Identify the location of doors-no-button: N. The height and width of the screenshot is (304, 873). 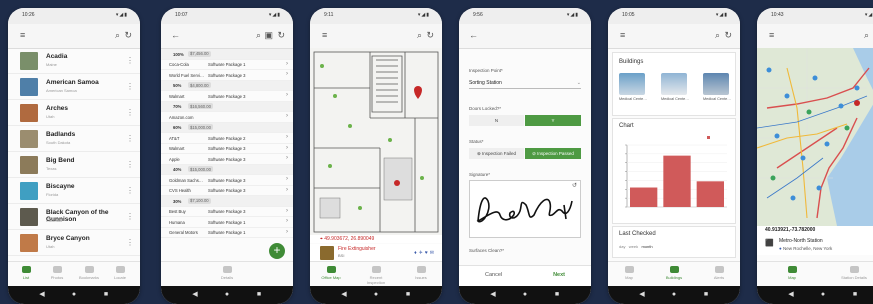
(496, 120).